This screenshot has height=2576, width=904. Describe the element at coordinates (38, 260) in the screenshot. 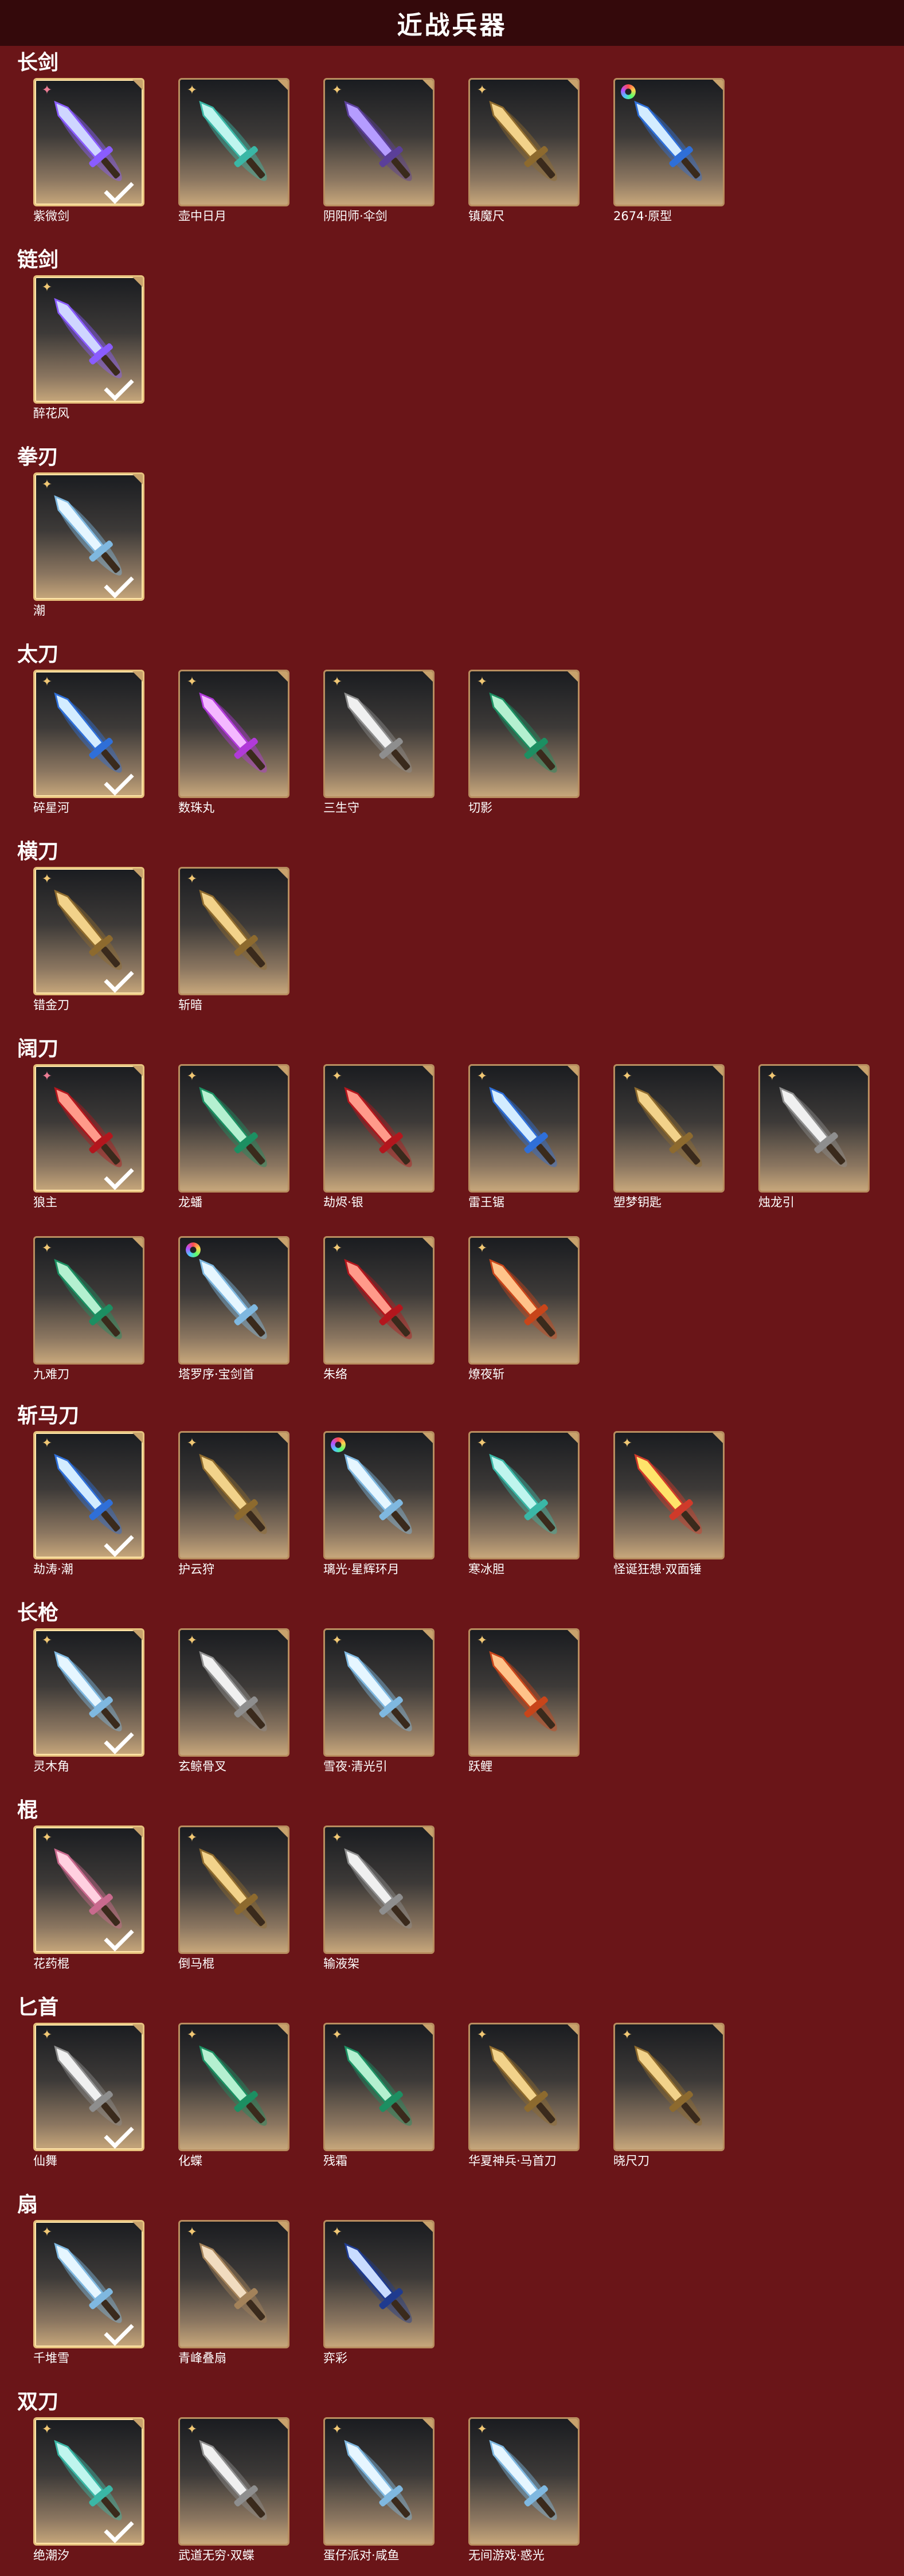

I see `section-header: 链剑` at that location.